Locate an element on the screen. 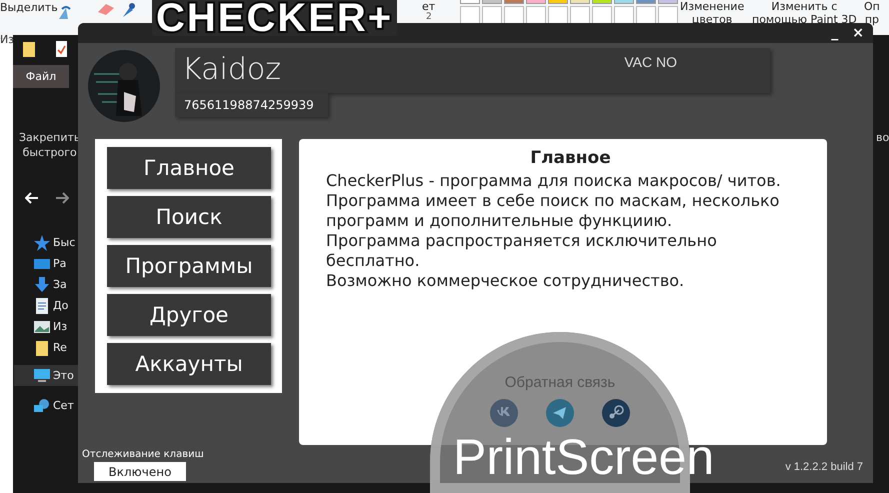 This screenshot has width=889, height=493. computer-icon is located at coordinates (42, 376).